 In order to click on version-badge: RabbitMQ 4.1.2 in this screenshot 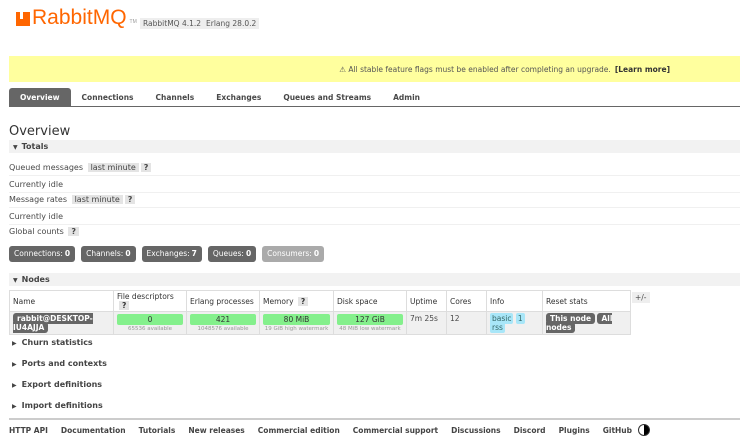, I will do `click(172, 23)`.